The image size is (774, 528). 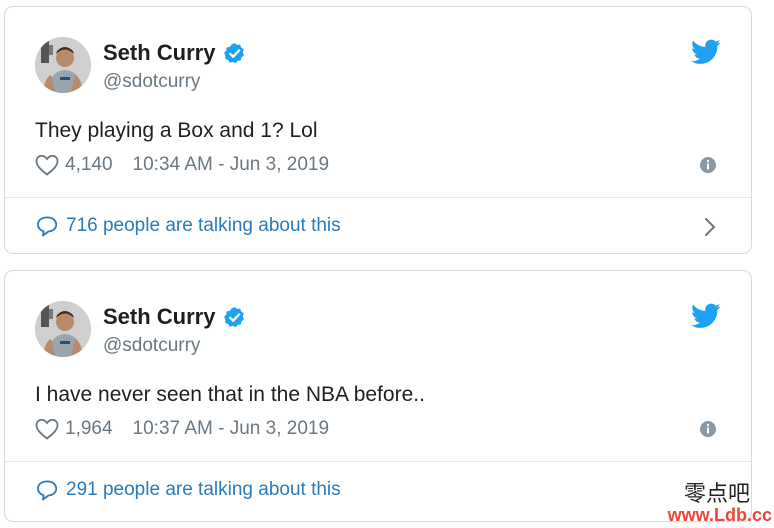 What do you see at coordinates (719, 515) in the screenshot?
I see `watermark-url: www.Ldb.cc` at bounding box center [719, 515].